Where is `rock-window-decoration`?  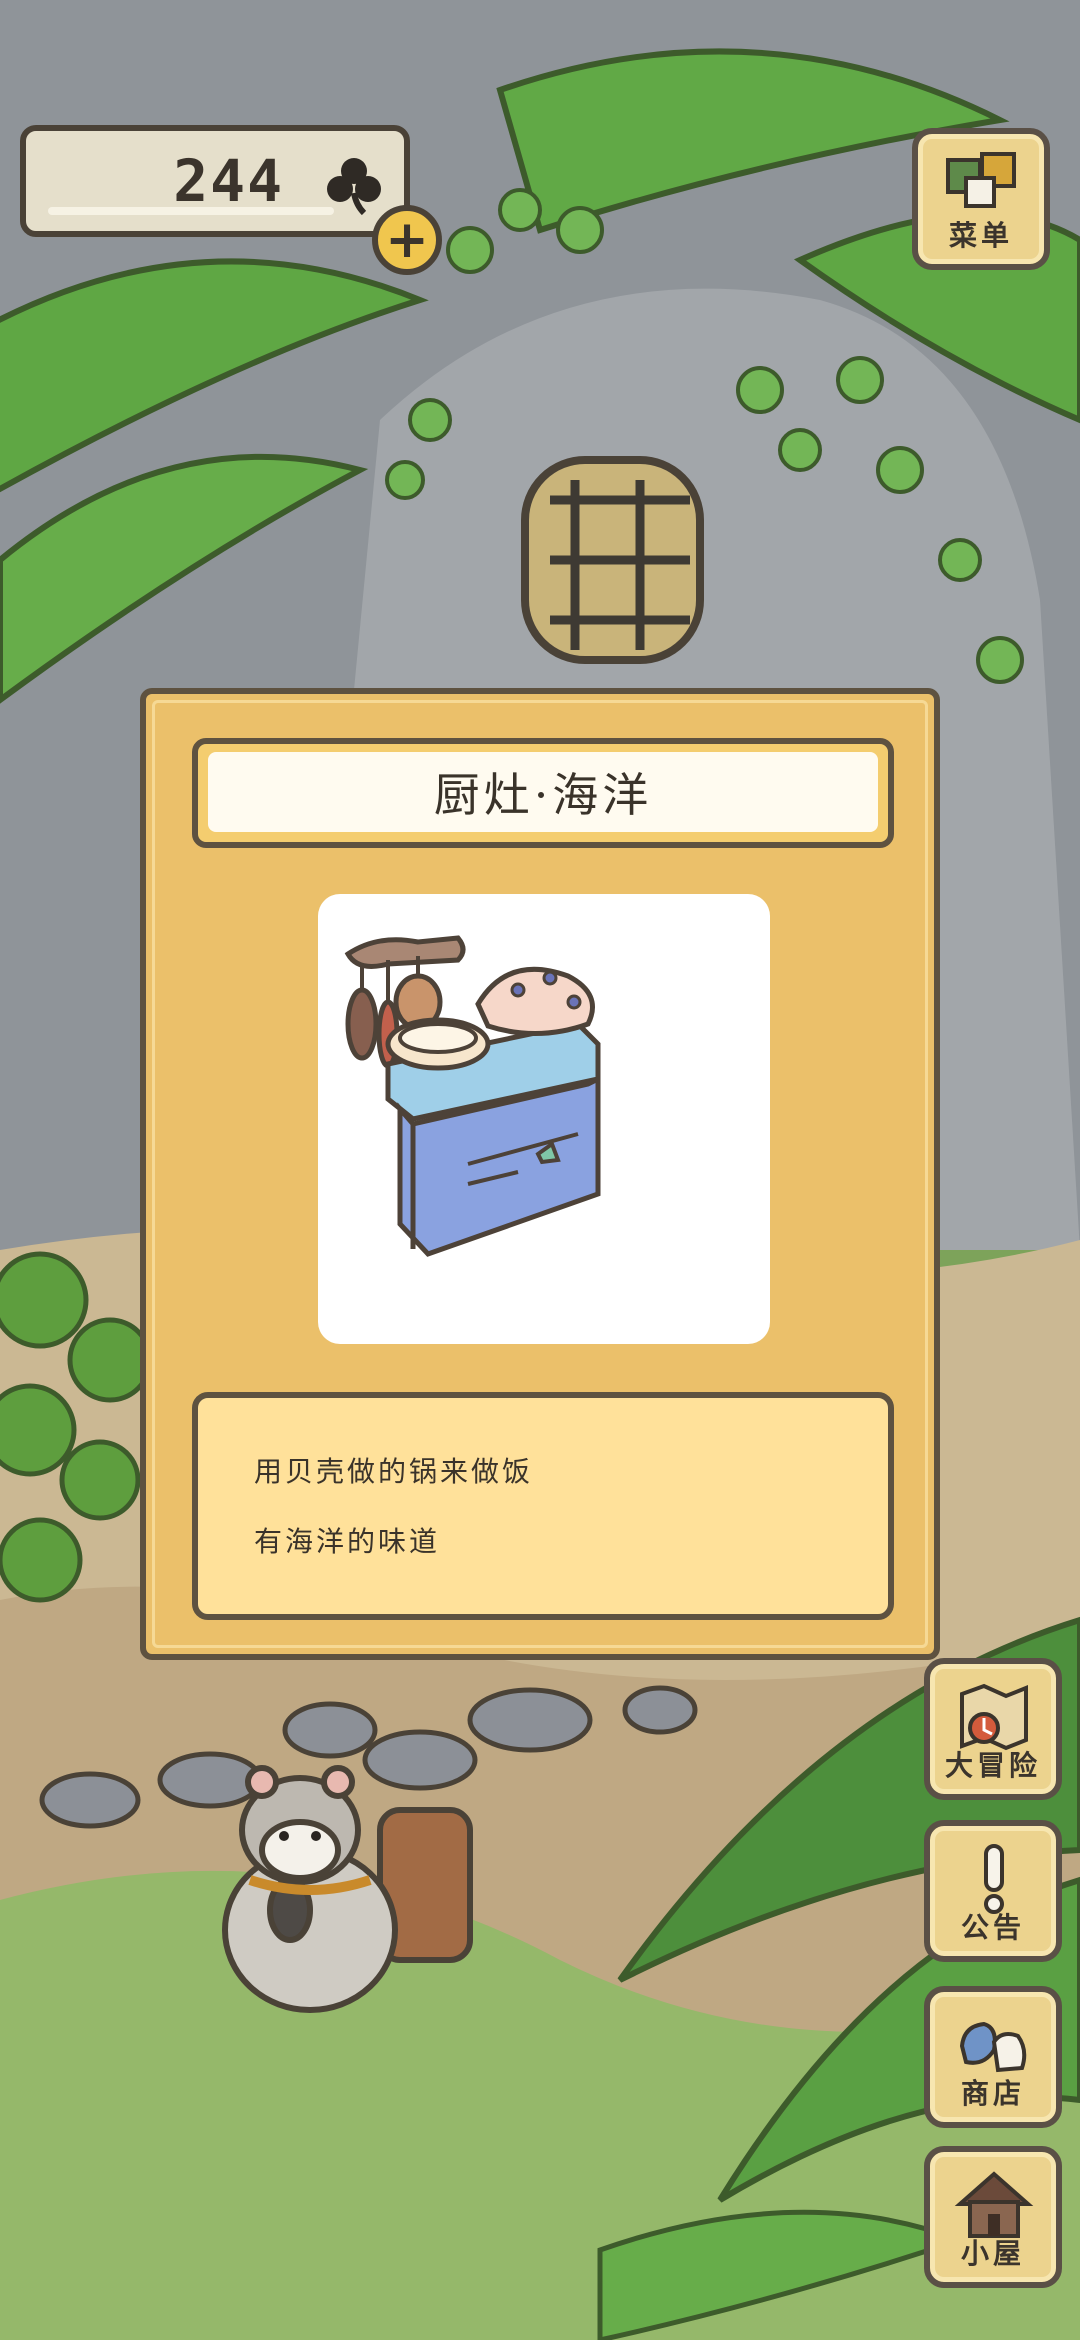 rock-window-decoration is located at coordinates (612, 560).